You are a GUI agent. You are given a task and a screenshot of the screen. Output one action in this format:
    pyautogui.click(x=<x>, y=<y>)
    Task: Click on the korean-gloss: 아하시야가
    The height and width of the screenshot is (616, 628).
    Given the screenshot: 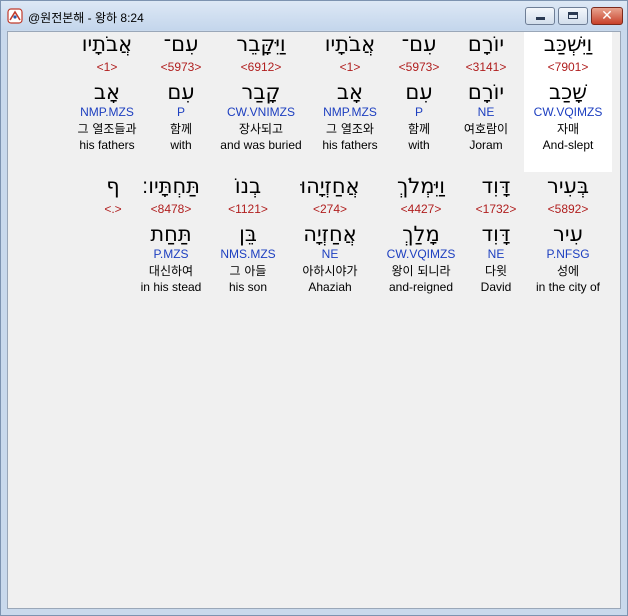 What is the action you would take?
    pyautogui.click(x=330, y=271)
    